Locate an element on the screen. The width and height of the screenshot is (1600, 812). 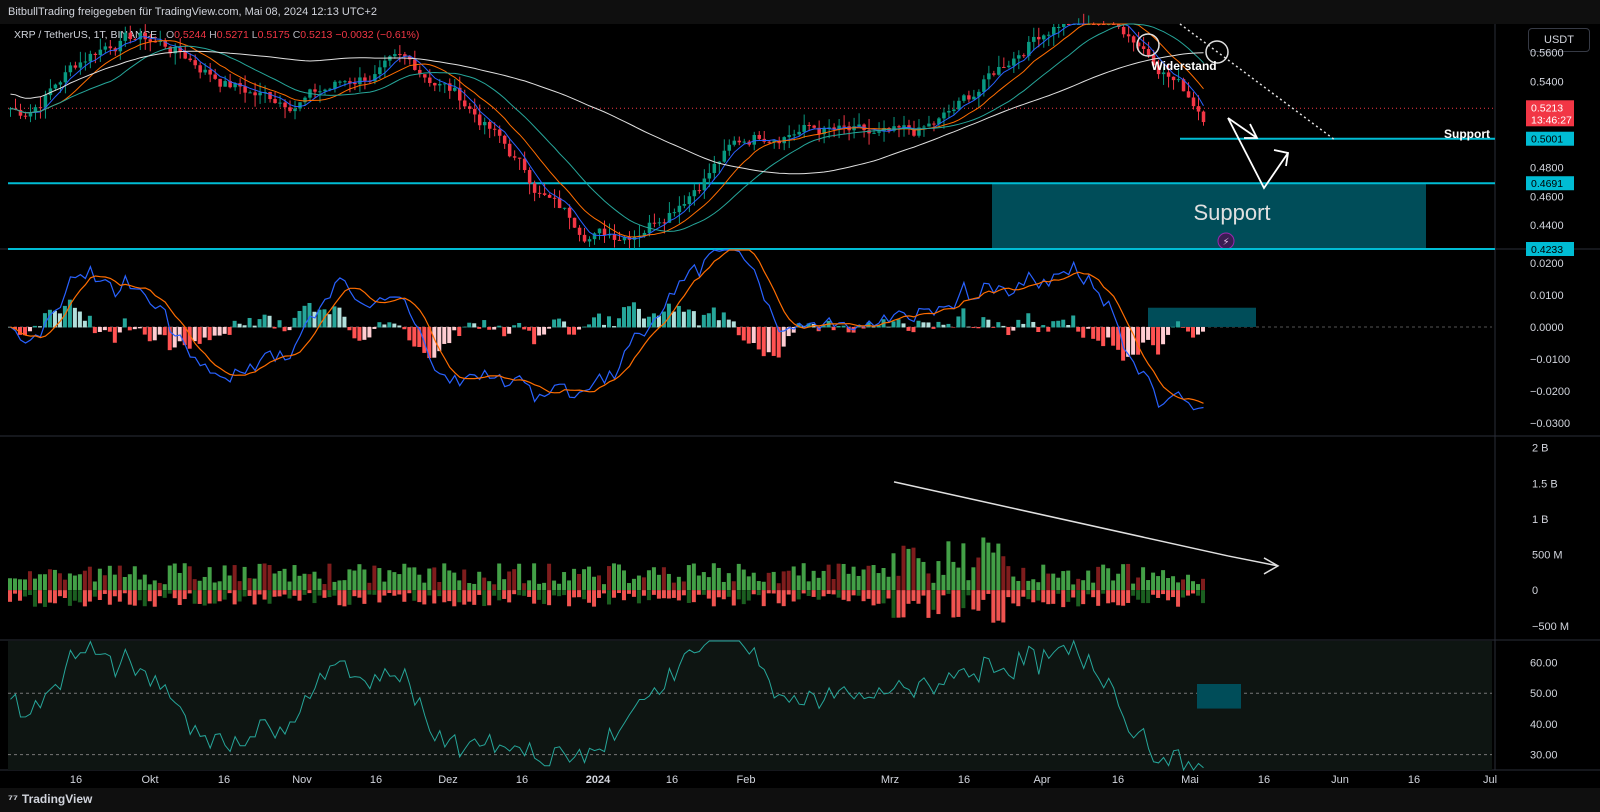
price-label-text: 0.5213 is located at coordinates (1547, 108).